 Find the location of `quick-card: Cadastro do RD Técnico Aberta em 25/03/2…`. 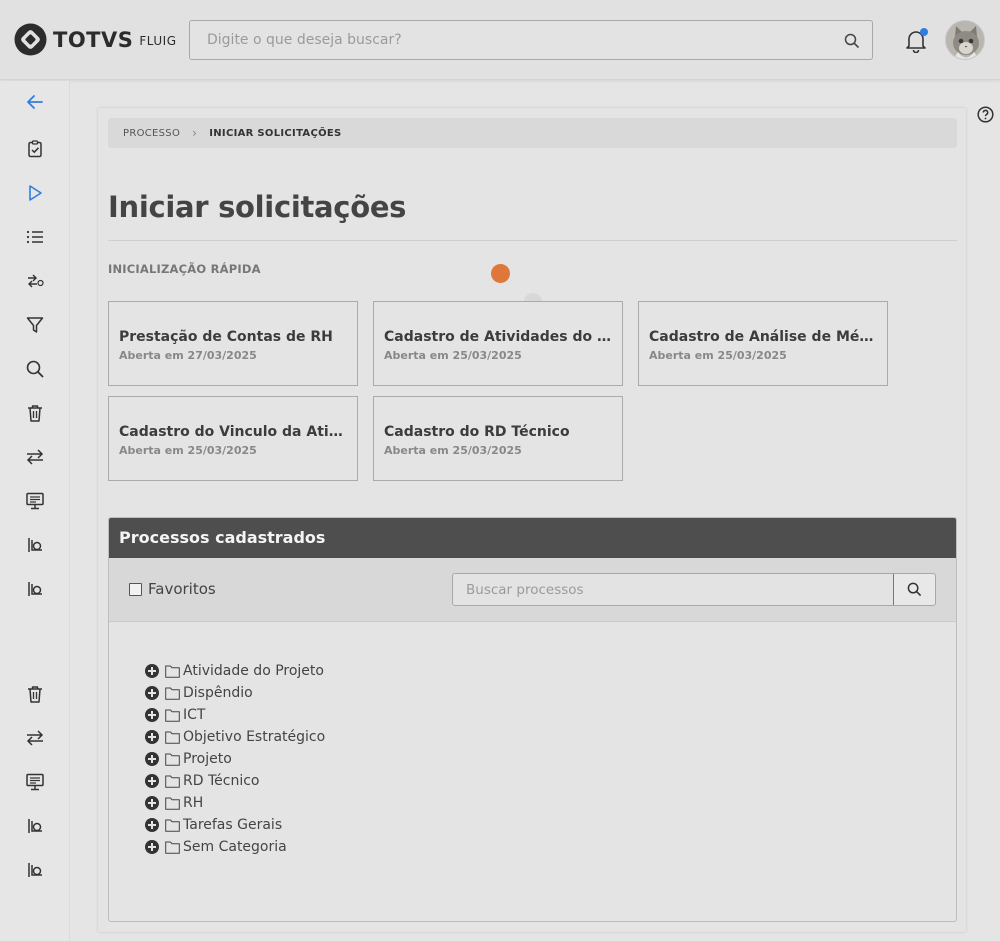

quick-card: Cadastro do RD Técnico Aberta em 25/03/2… is located at coordinates (498, 438).